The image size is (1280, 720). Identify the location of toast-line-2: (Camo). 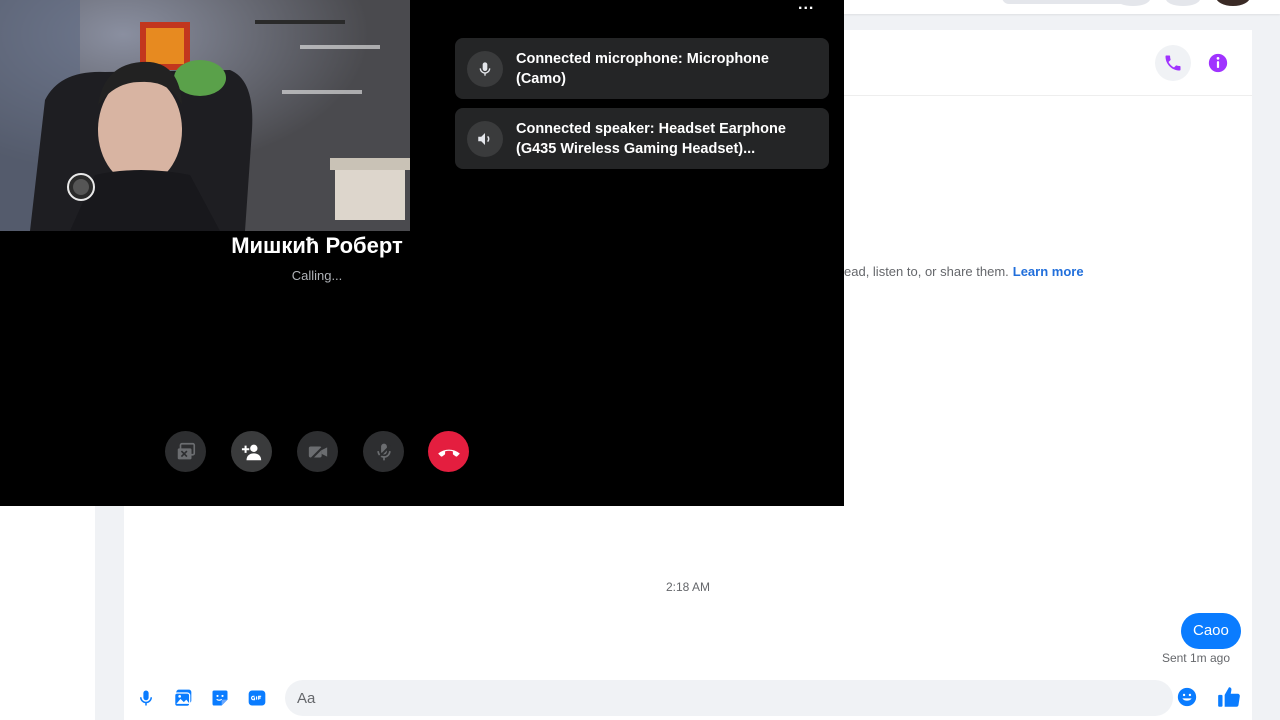
(541, 78).